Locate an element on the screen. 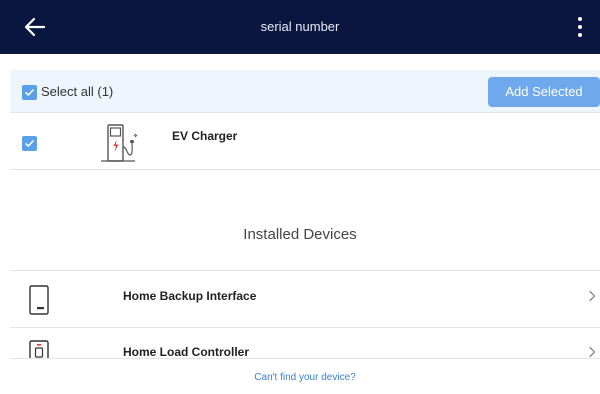  select-all-checkbox is located at coordinates (29, 92).